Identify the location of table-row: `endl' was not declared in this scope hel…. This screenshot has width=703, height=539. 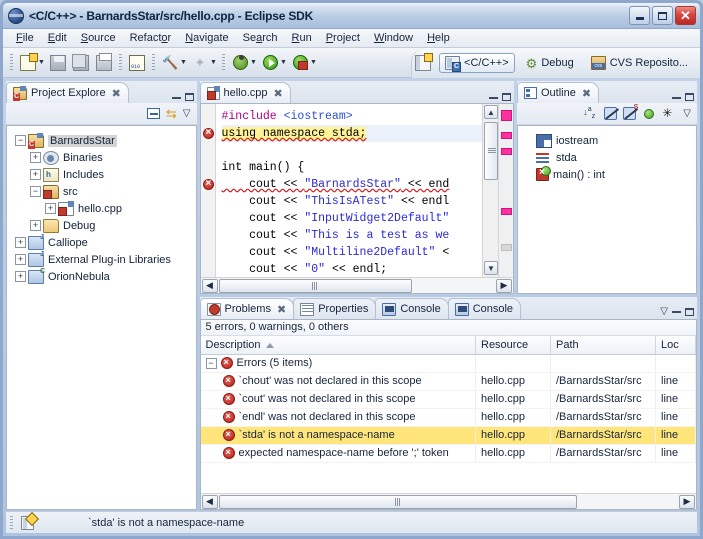
(448, 417).